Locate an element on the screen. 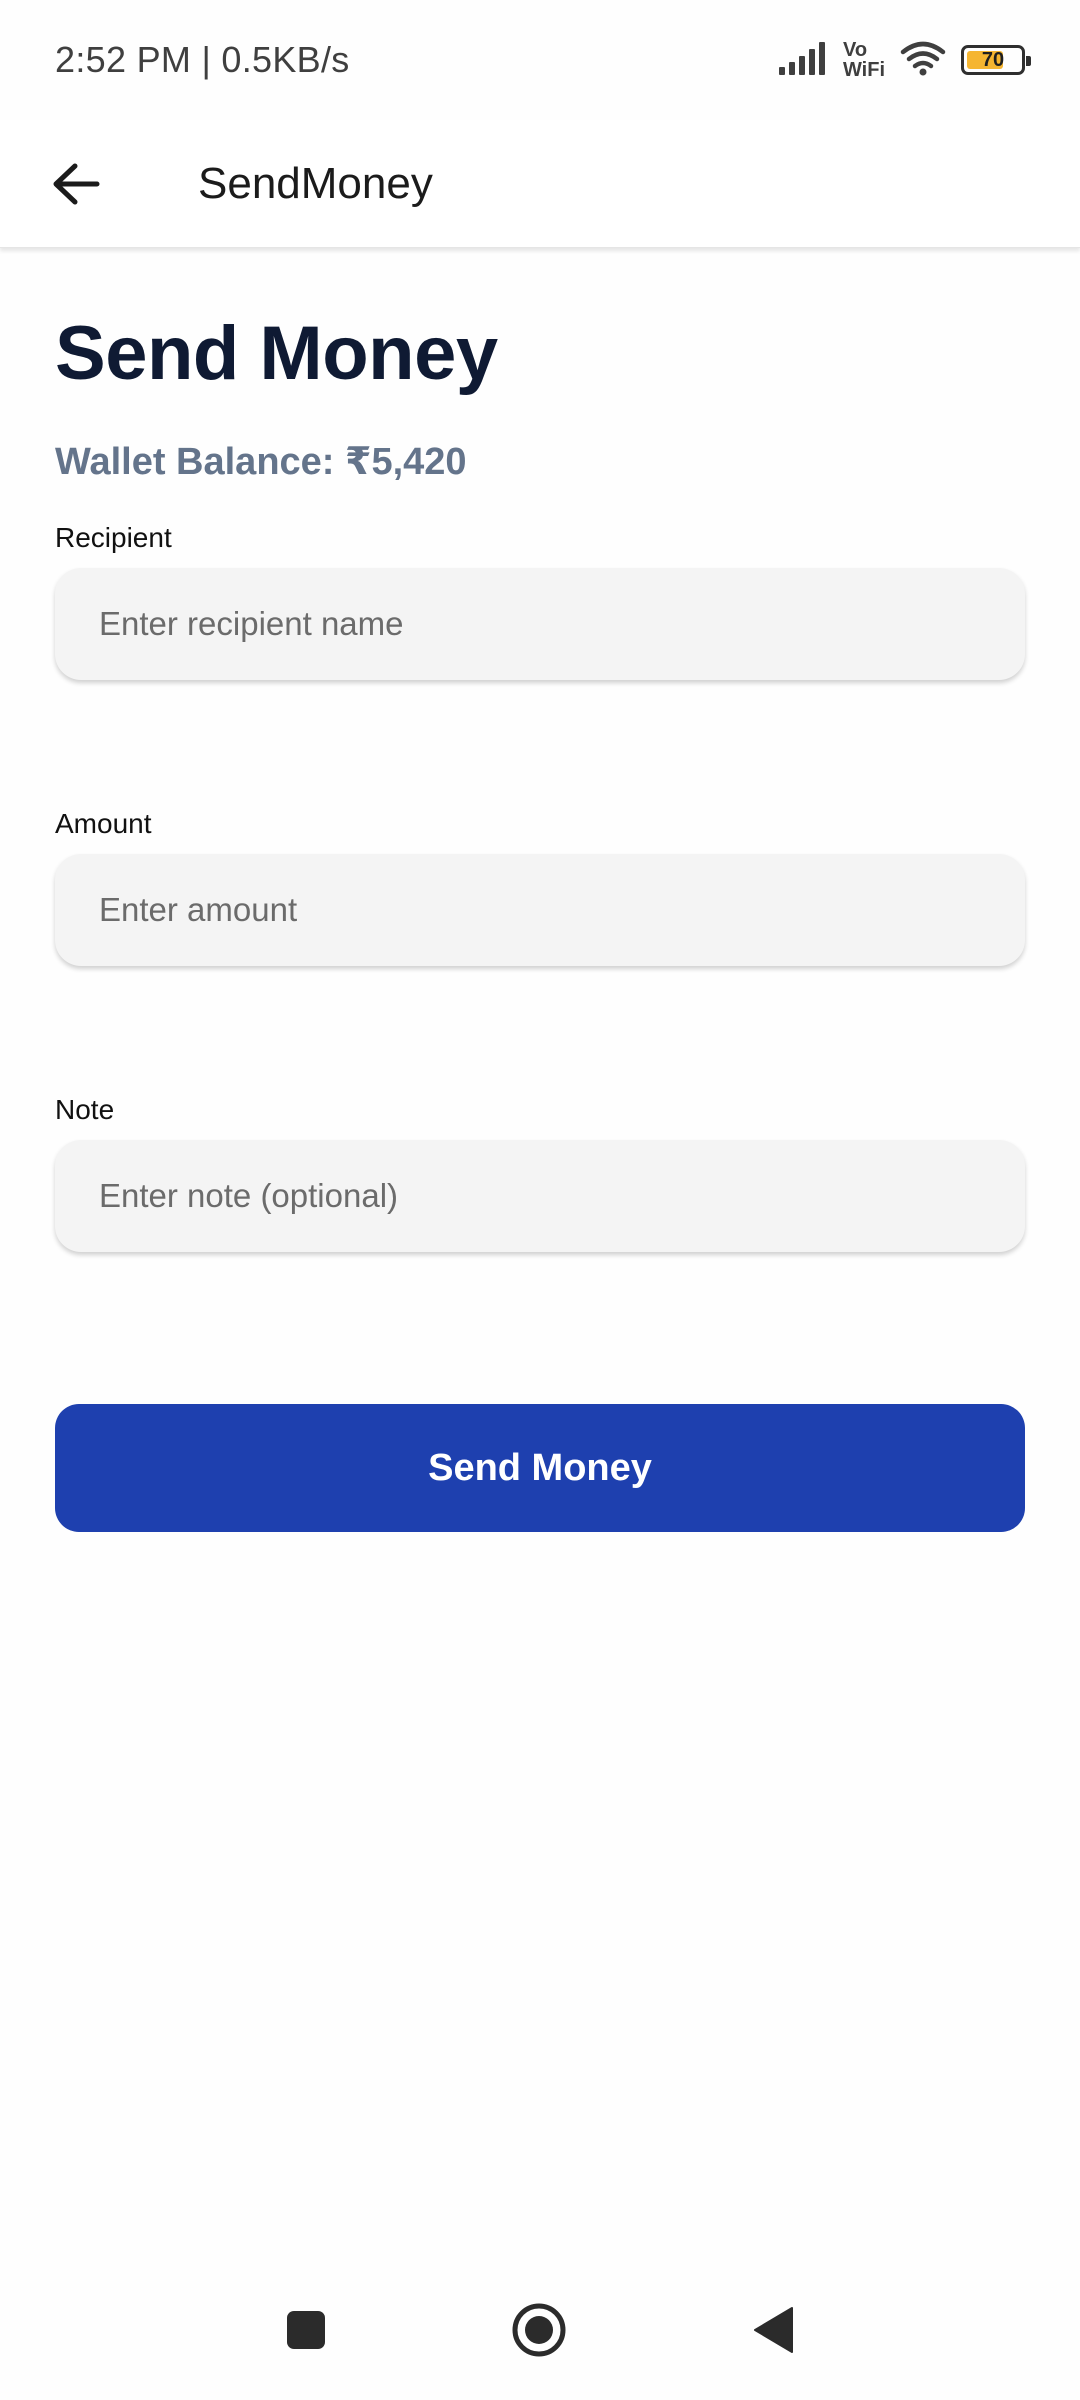 The height and width of the screenshot is (2400, 1080). note-label: Note is located at coordinates (85, 1109).